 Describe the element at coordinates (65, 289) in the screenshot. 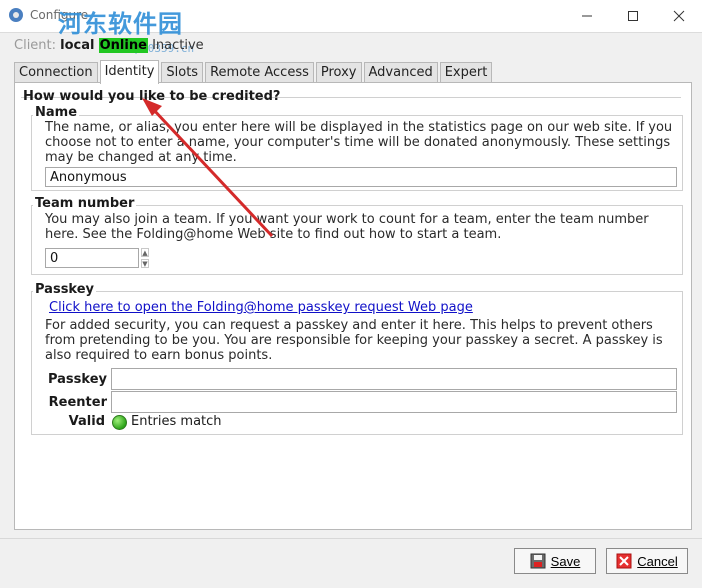

I see `passkey-section-title: Passkey` at that location.